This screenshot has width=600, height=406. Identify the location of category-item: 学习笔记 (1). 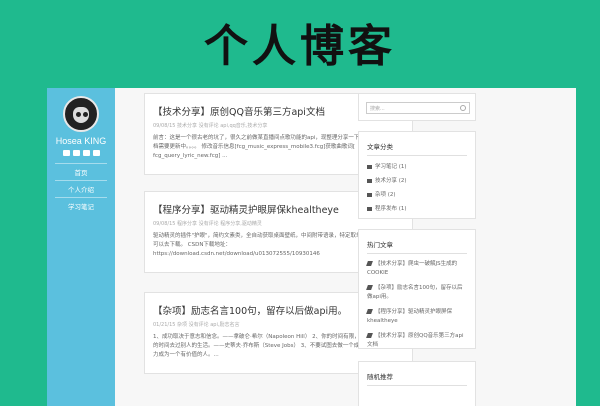
(417, 166).